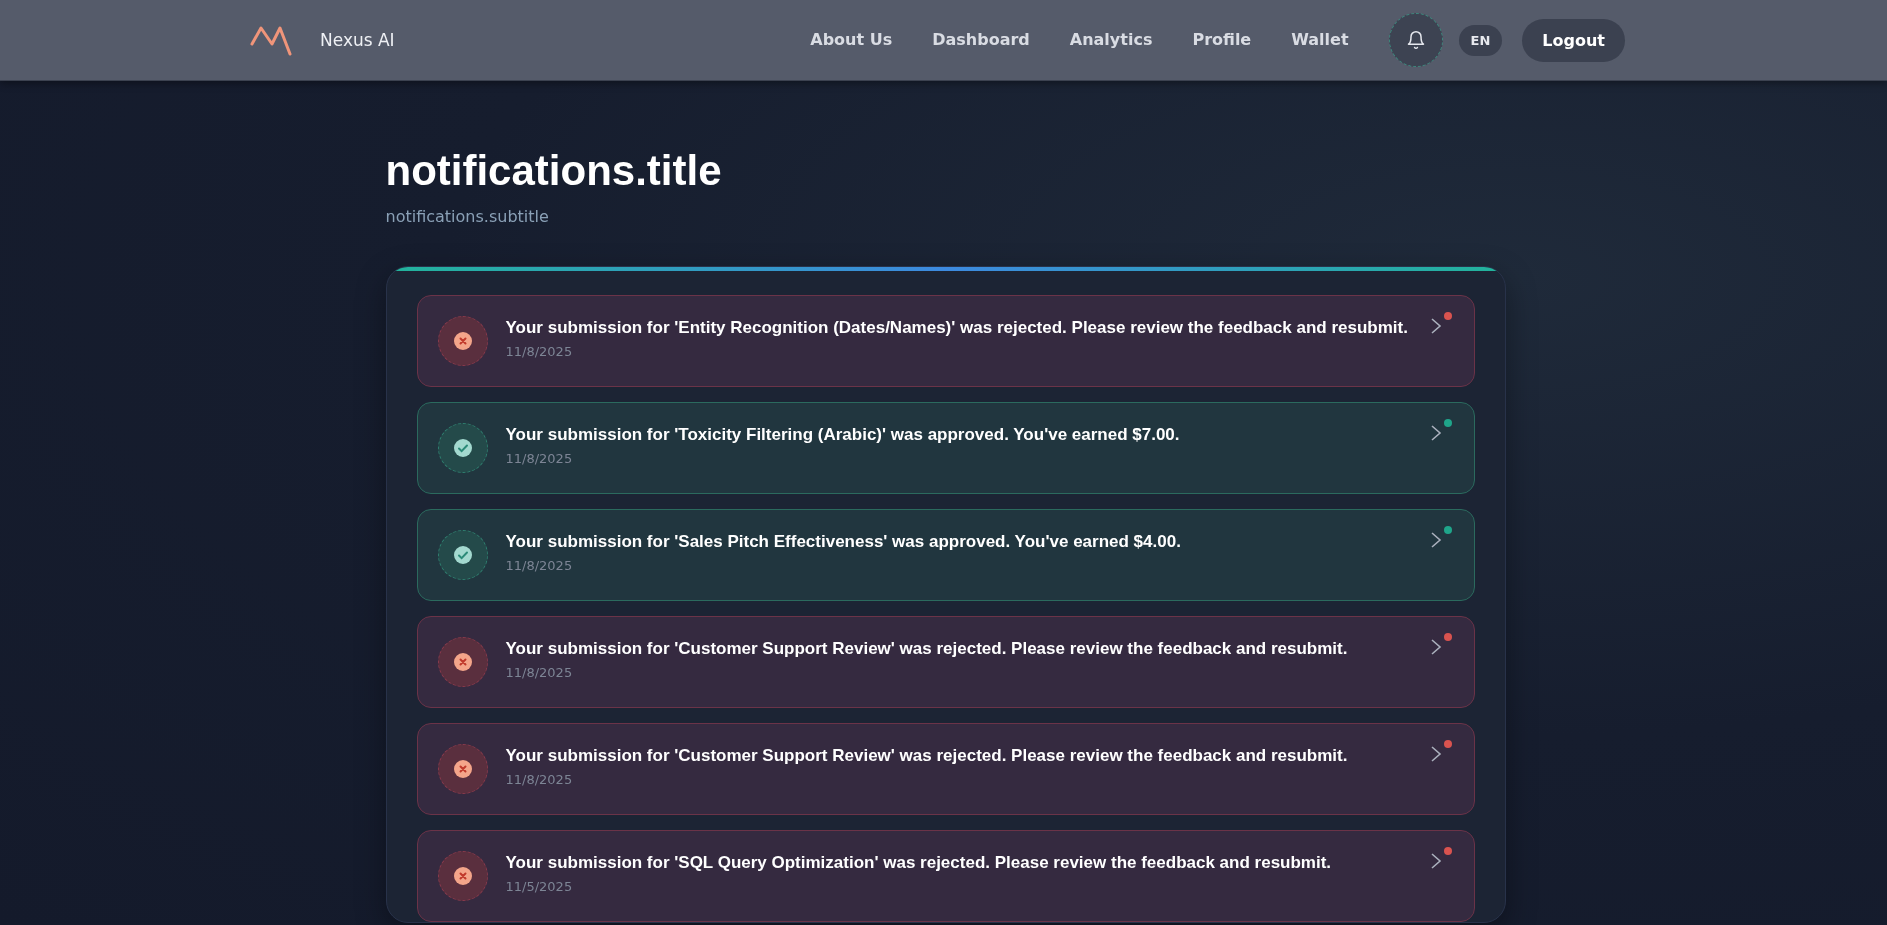 The height and width of the screenshot is (925, 1887). What do you see at coordinates (851, 40) in the screenshot?
I see `nav-link: About Us` at bounding box center [851, 40].